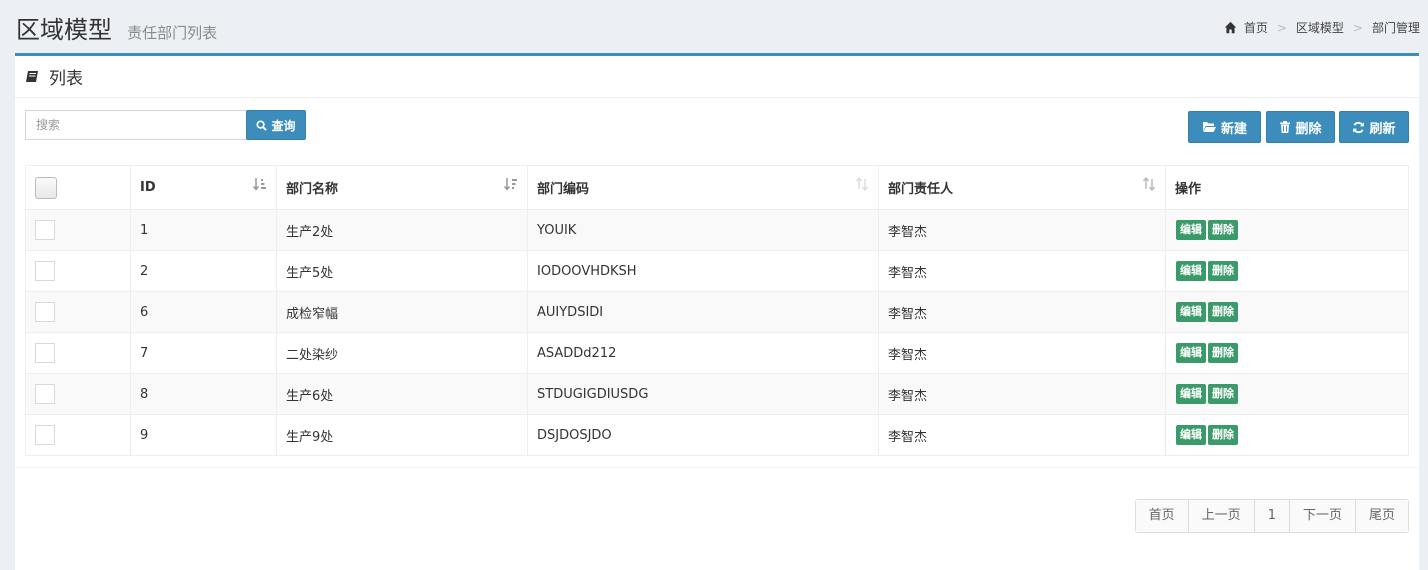 This screenshot has height=570, width=1428. What do you see at coordinates (402, 394) in the screenshot?
I see `row-name: 生产6处` at bounding box center [402, 394].